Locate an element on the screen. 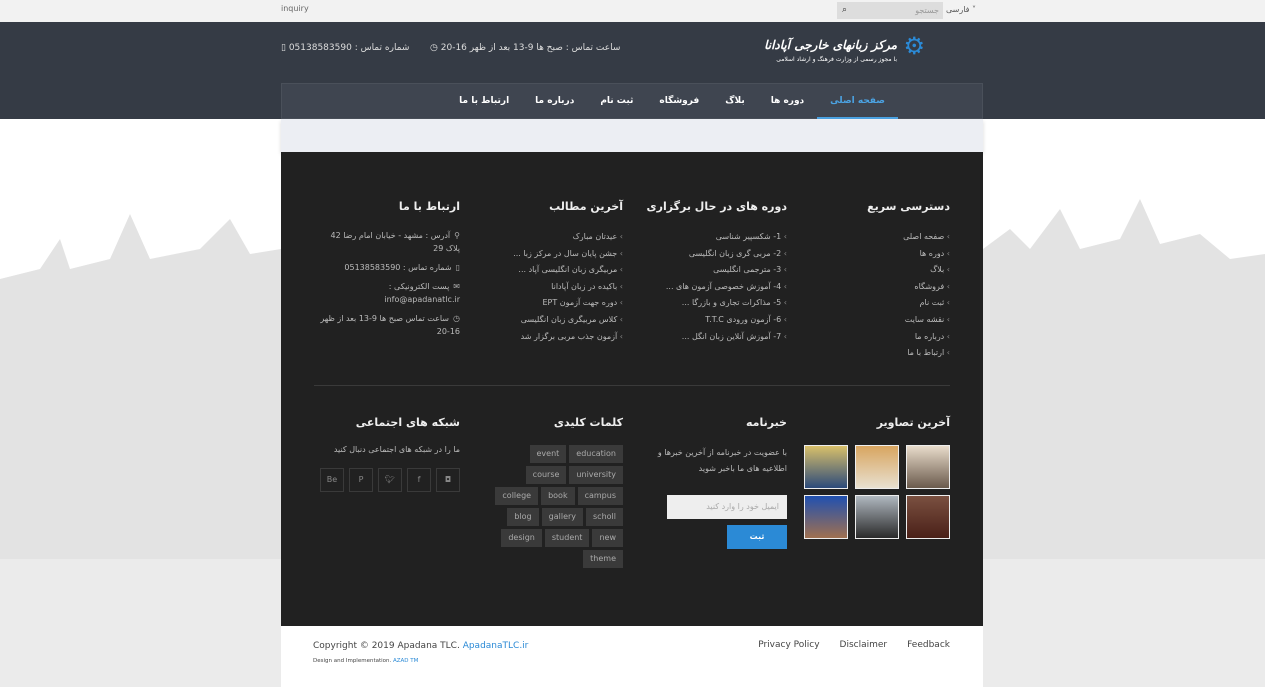 The image size is (1265, 687). quick-link: صفحه اصلی is located at coordinates (875, 237).